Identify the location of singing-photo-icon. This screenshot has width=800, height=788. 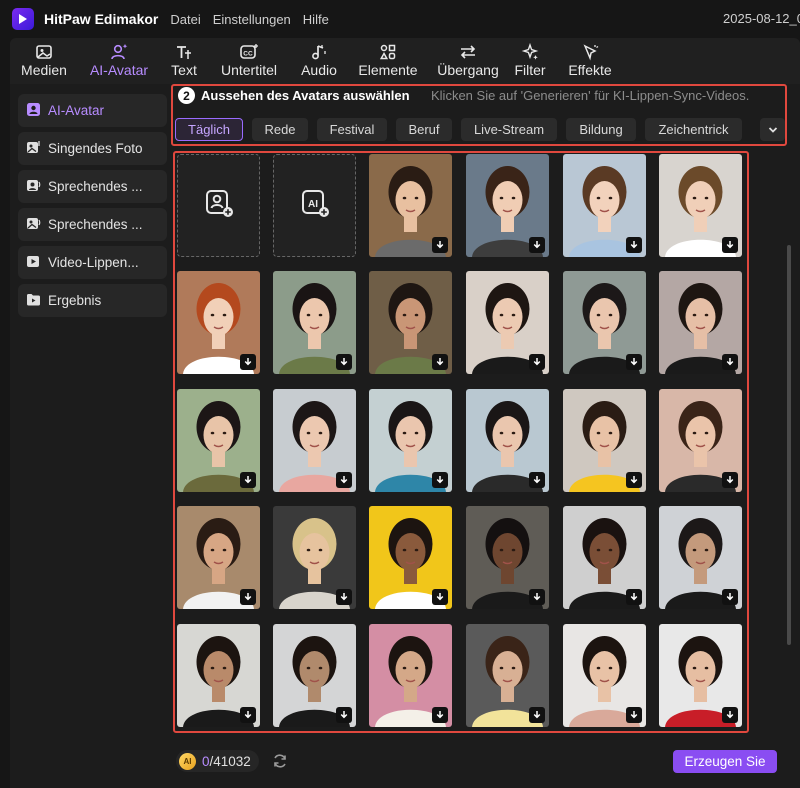
(37, 149).